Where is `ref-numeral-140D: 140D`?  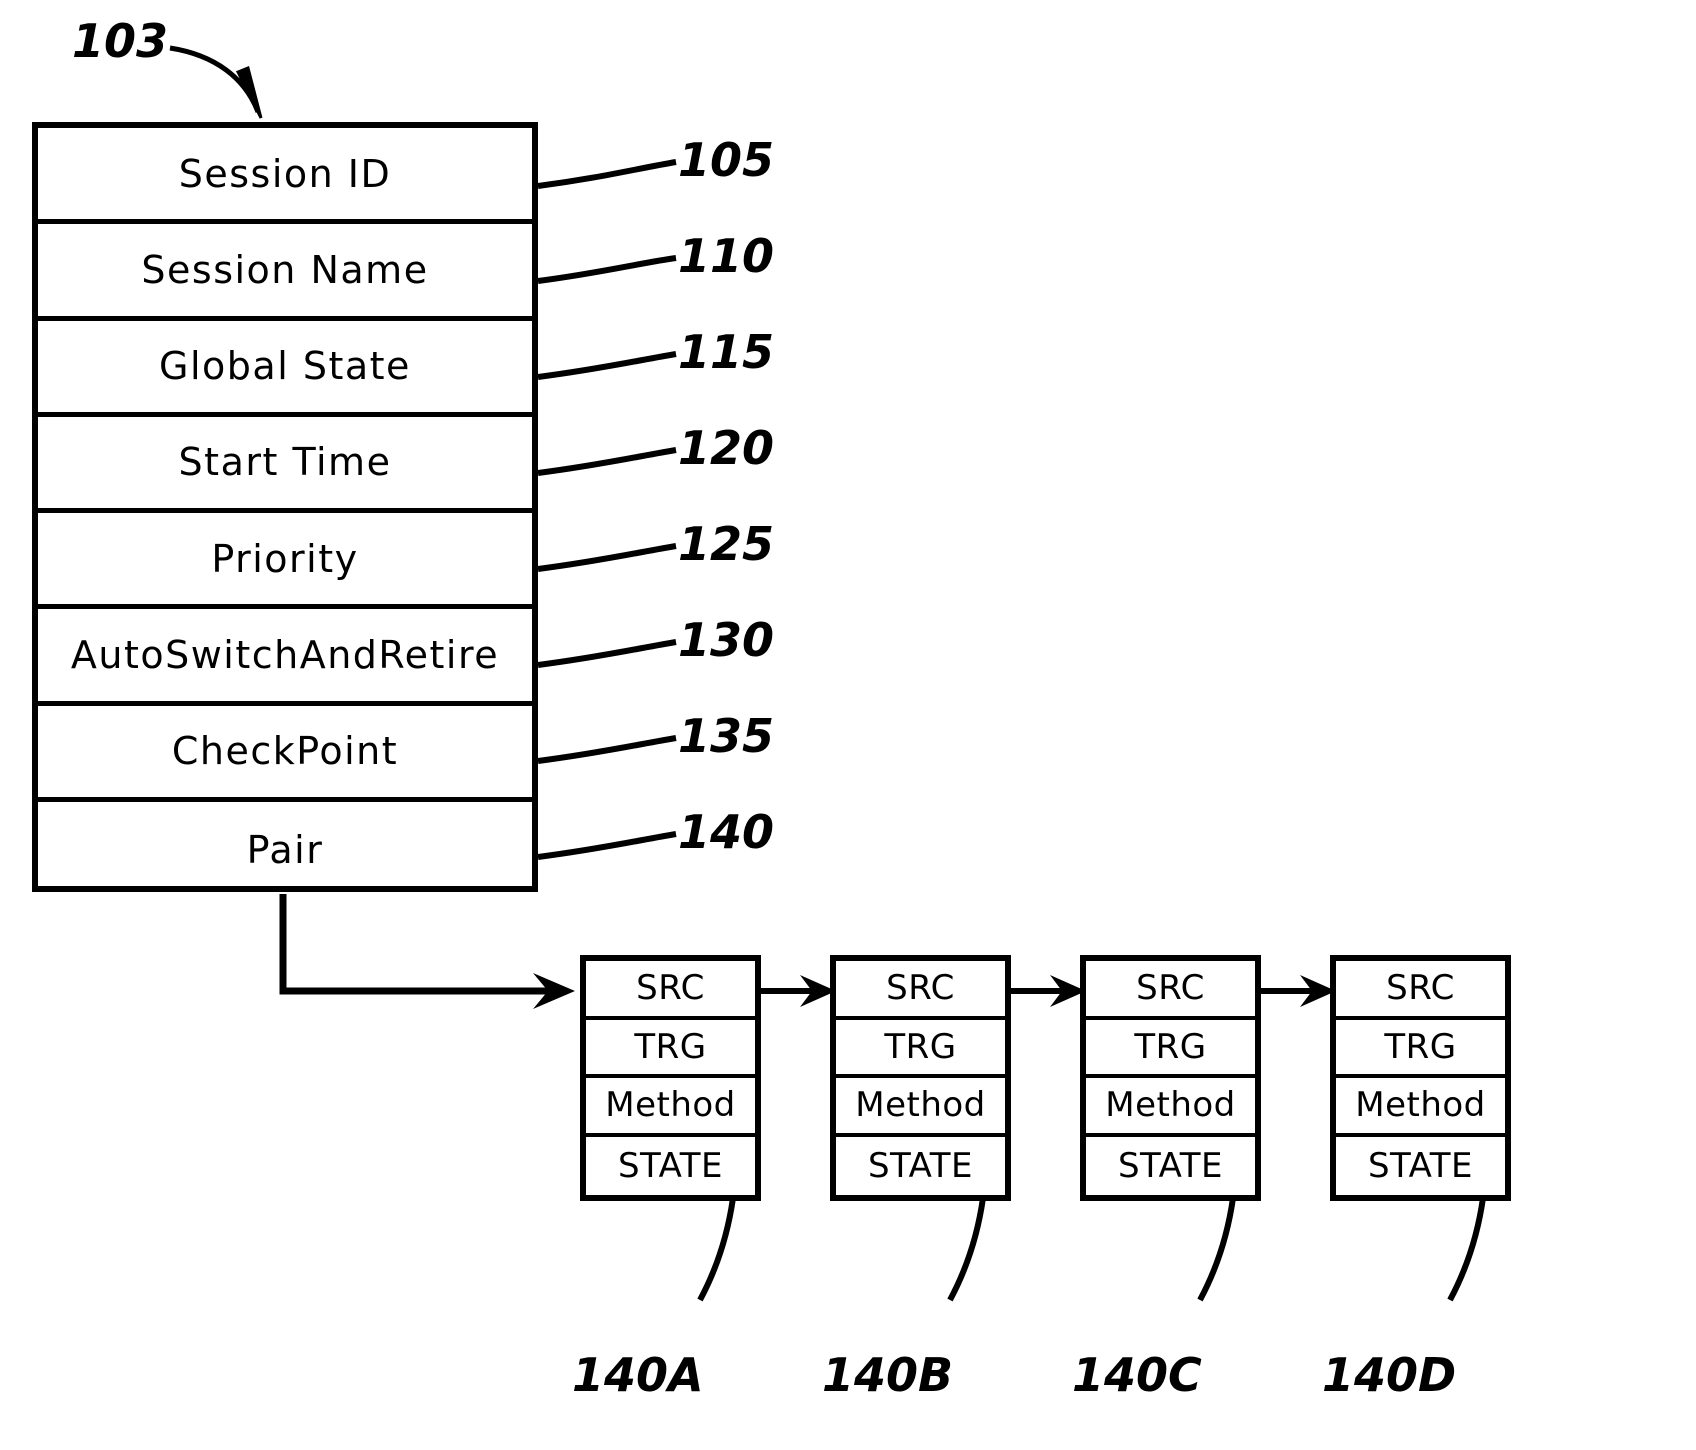 ref-numeral-140D: 140D is located at coordinates (1389, 1375).